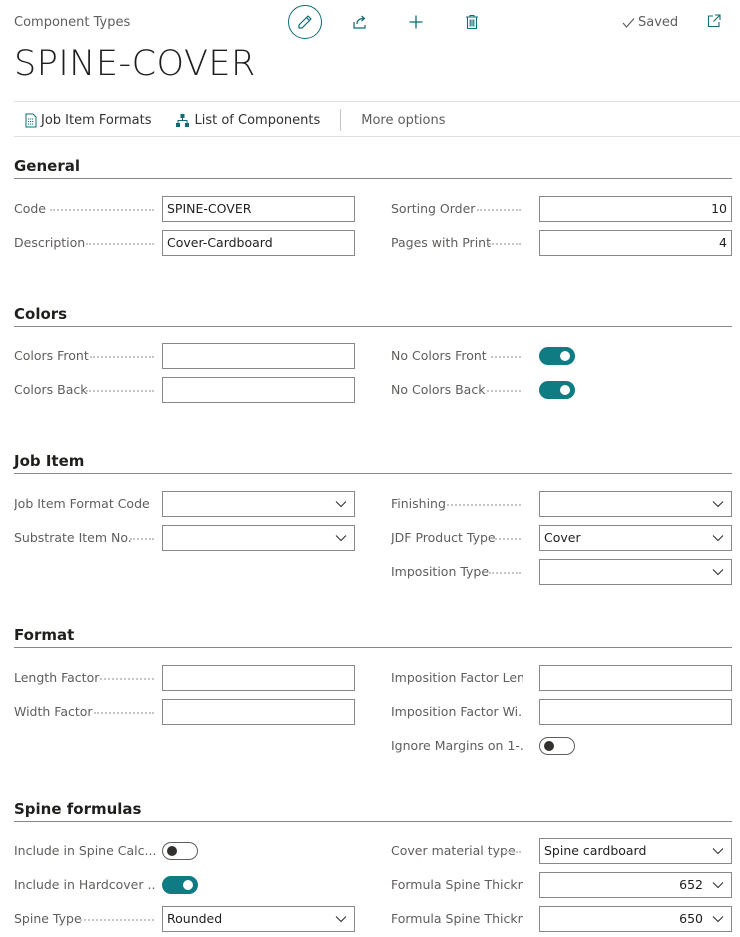  What do you see at coordinates (117, 920) in the screenshot?
I see `spine-type-dots` at bounding box center [117, 920].